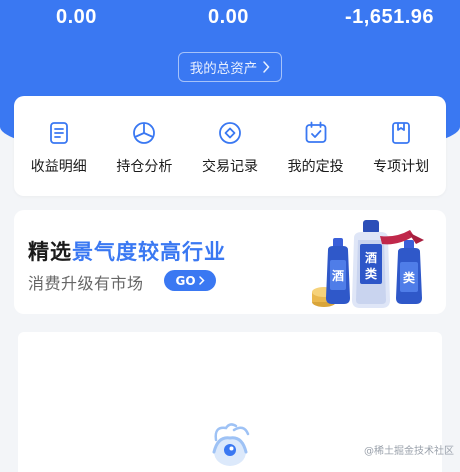 The width and height of the screenshot is (460, 472). Describe the element at coordinates (58, 167) in the screenshot. I see `menu-label: 收益明细` at that location.